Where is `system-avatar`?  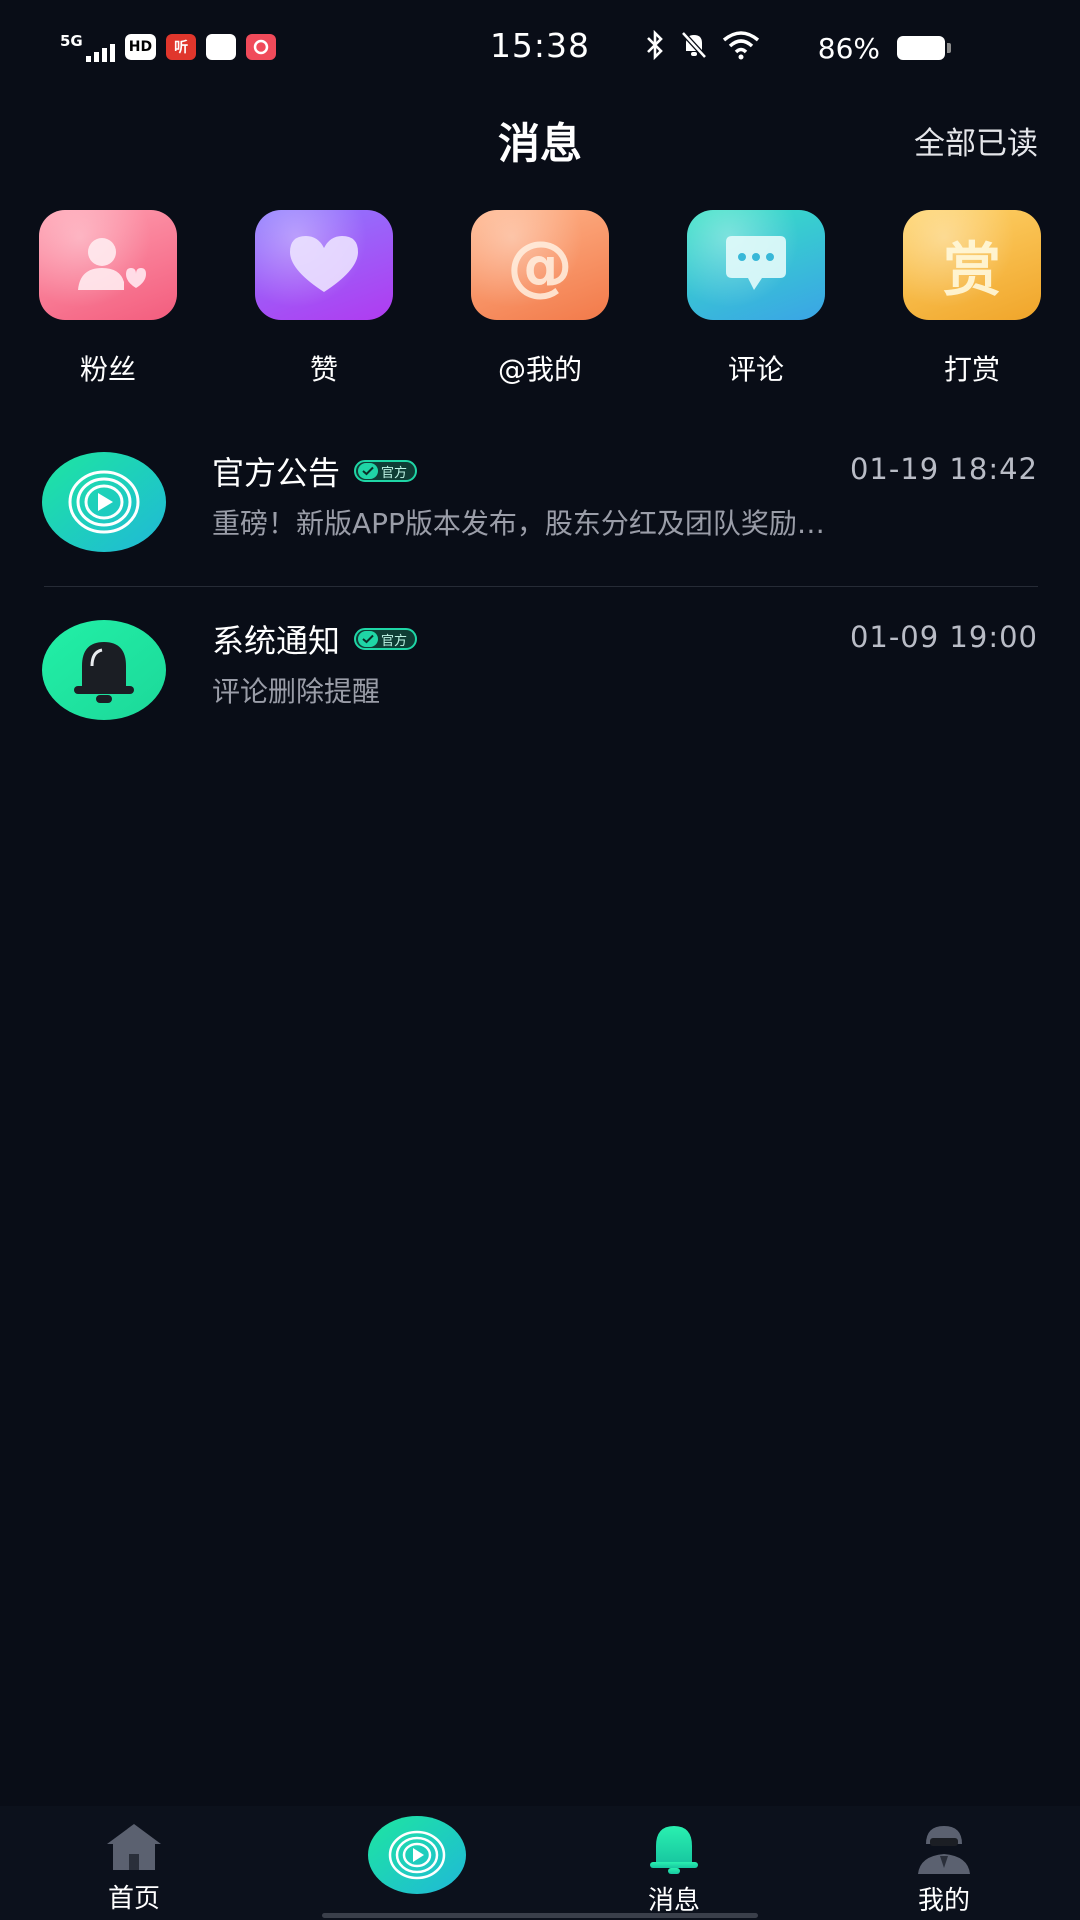 system-avatar is located at coordinates (104, 670).